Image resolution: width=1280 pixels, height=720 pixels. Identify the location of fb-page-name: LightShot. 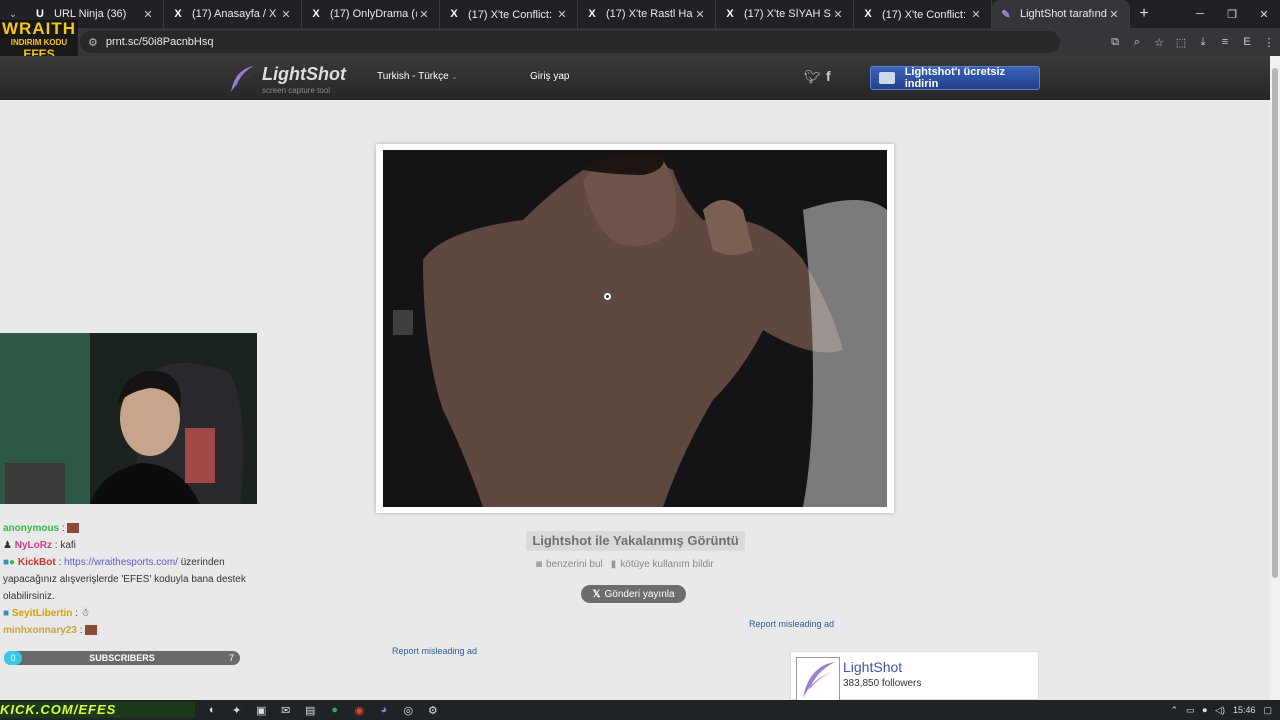
(872, 667).